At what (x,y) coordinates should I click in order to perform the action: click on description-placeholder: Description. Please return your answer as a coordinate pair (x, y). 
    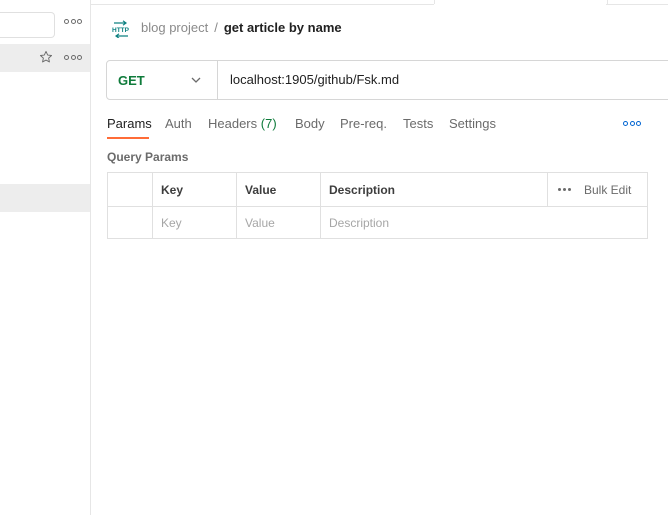
    Looking at the image, I should click on (359, 223).